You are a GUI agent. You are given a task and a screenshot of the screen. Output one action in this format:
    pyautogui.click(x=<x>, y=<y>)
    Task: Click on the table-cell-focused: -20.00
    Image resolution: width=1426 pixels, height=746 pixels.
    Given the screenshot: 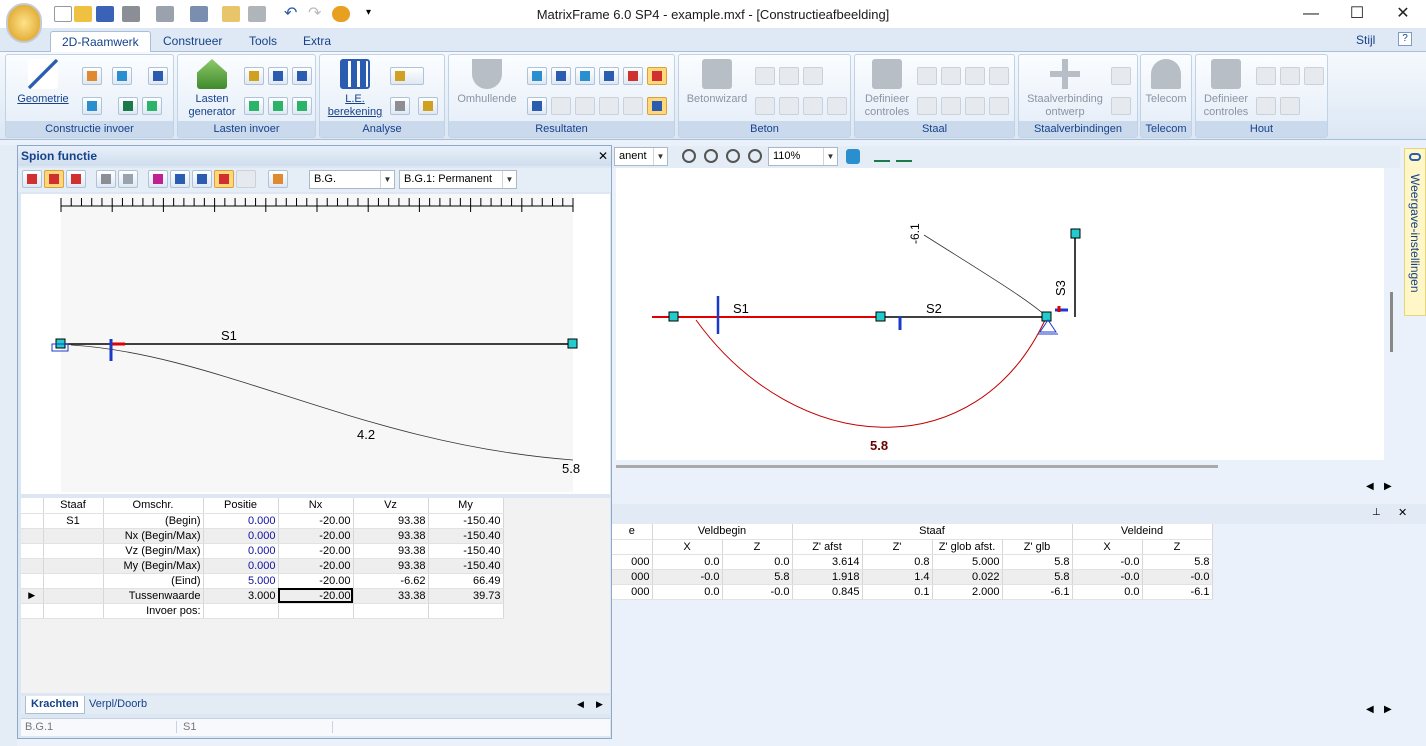 What is the action you would take?
    pyautogui.click(x=316, y=596)
    